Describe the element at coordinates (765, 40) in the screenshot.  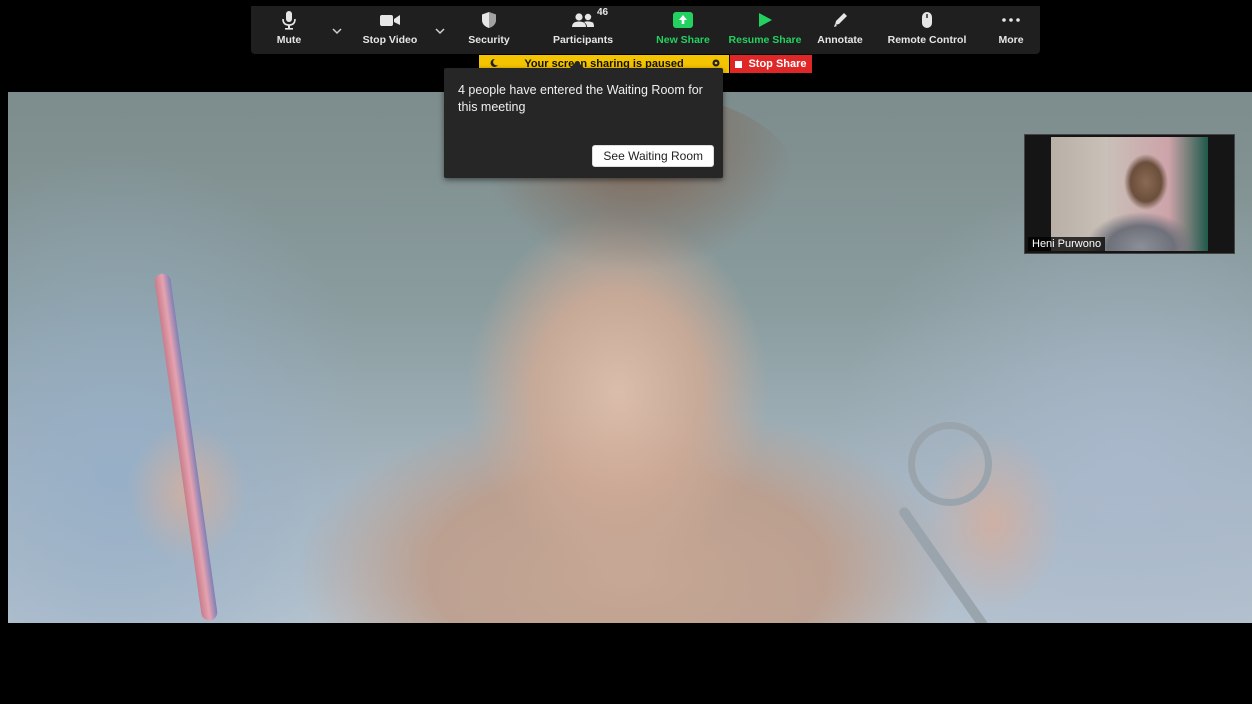
I see `resume-share-label: Resume Share` at that location.